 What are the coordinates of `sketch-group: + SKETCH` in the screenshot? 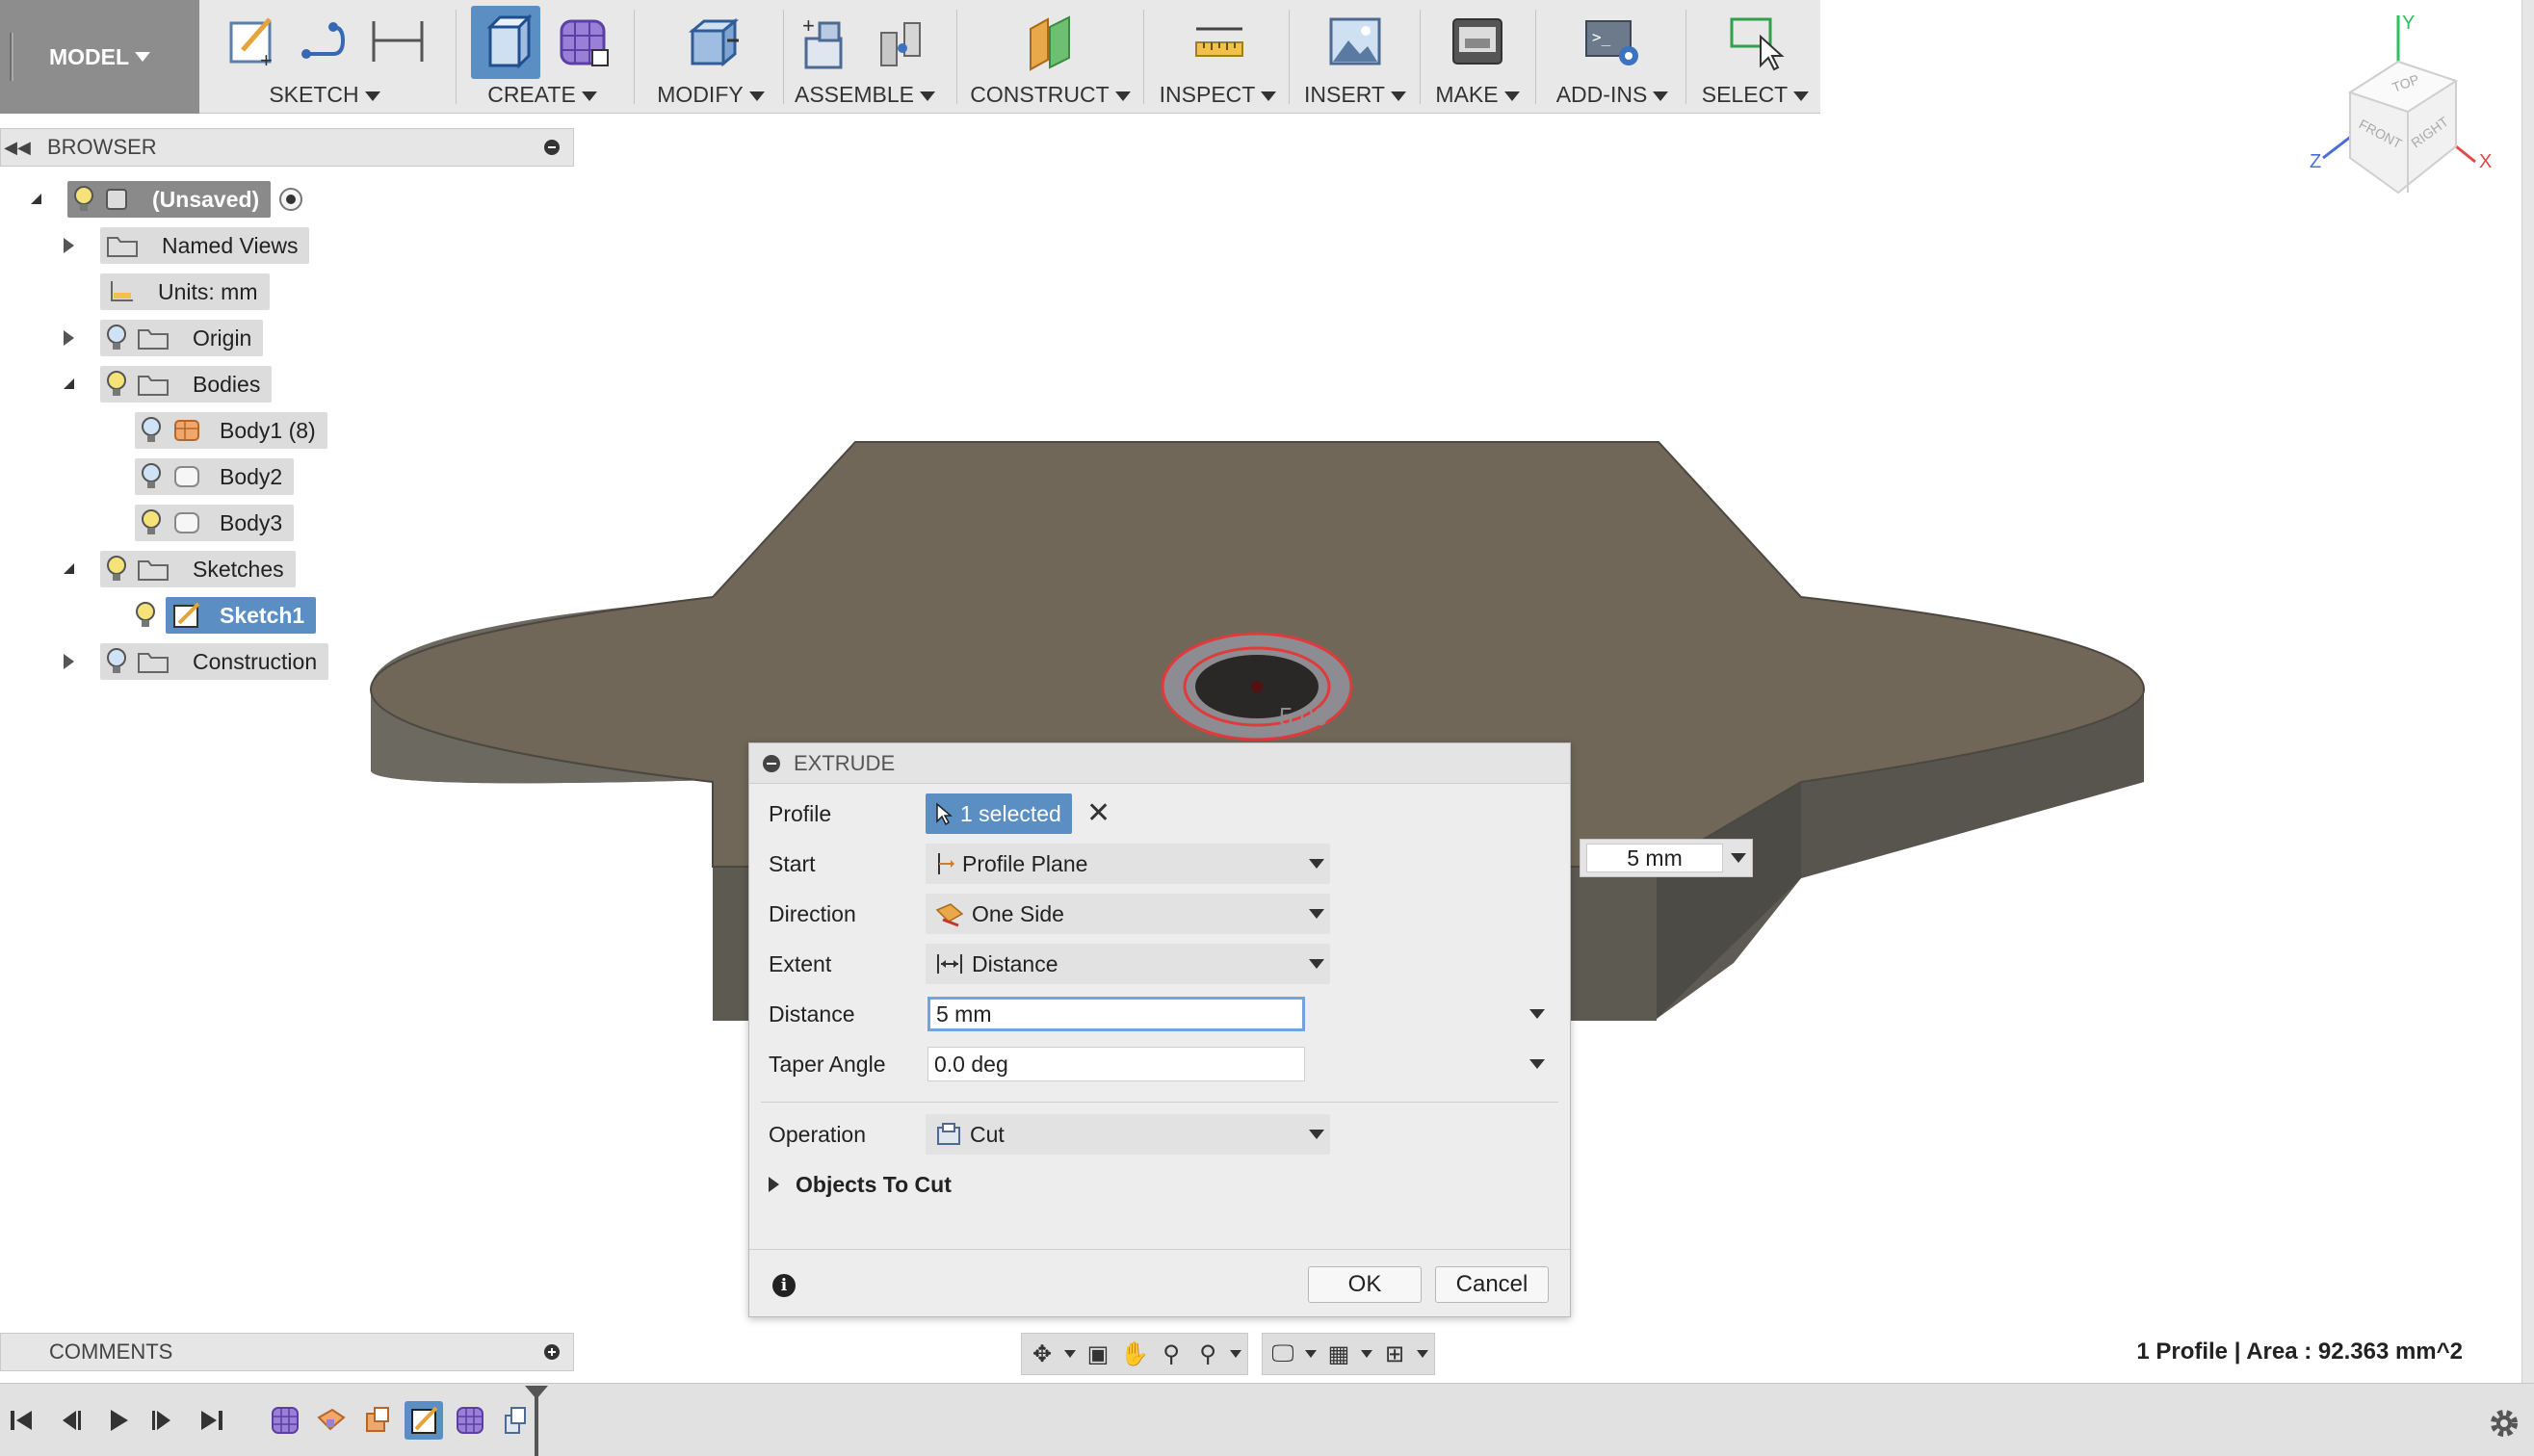 It's located at (325, 57).